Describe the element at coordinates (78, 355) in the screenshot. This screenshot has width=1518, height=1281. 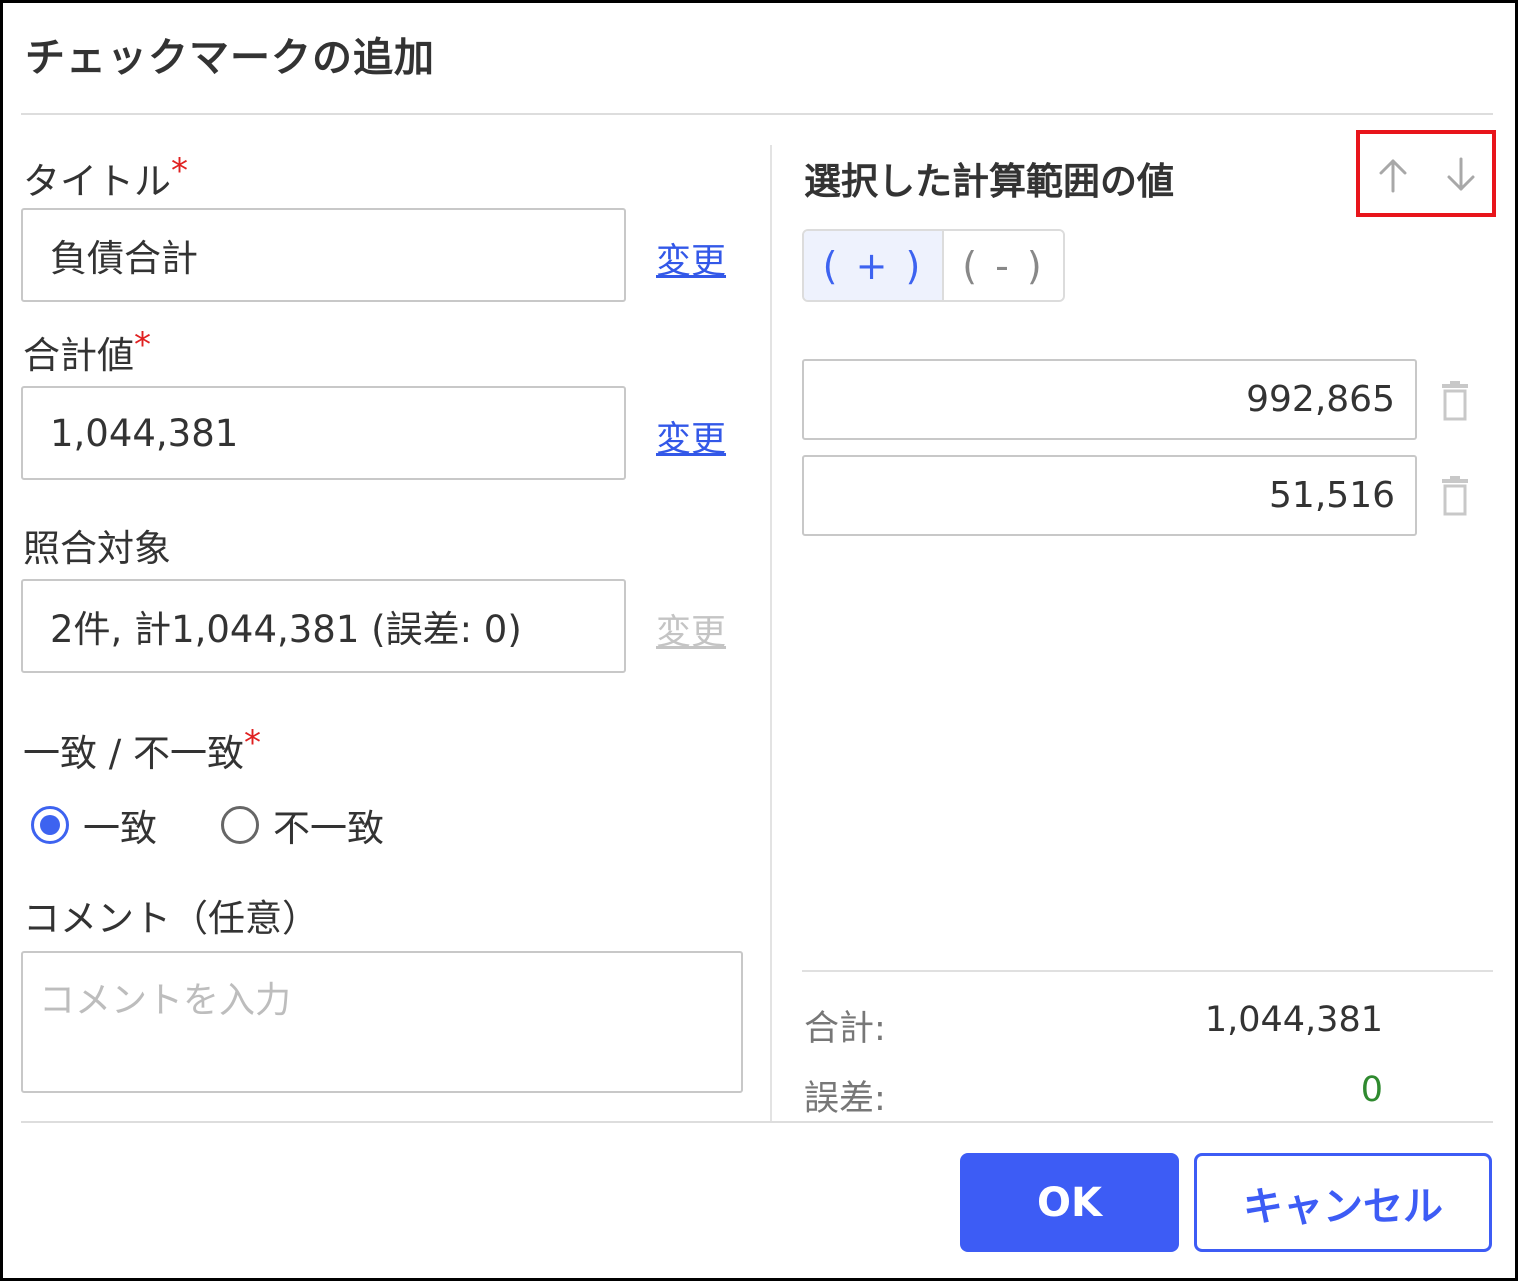
I see `total-label-text: 合計値` at that location.